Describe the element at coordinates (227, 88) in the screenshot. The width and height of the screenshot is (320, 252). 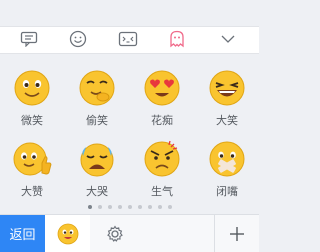
I see `laugh-emoji-icon` at that location.